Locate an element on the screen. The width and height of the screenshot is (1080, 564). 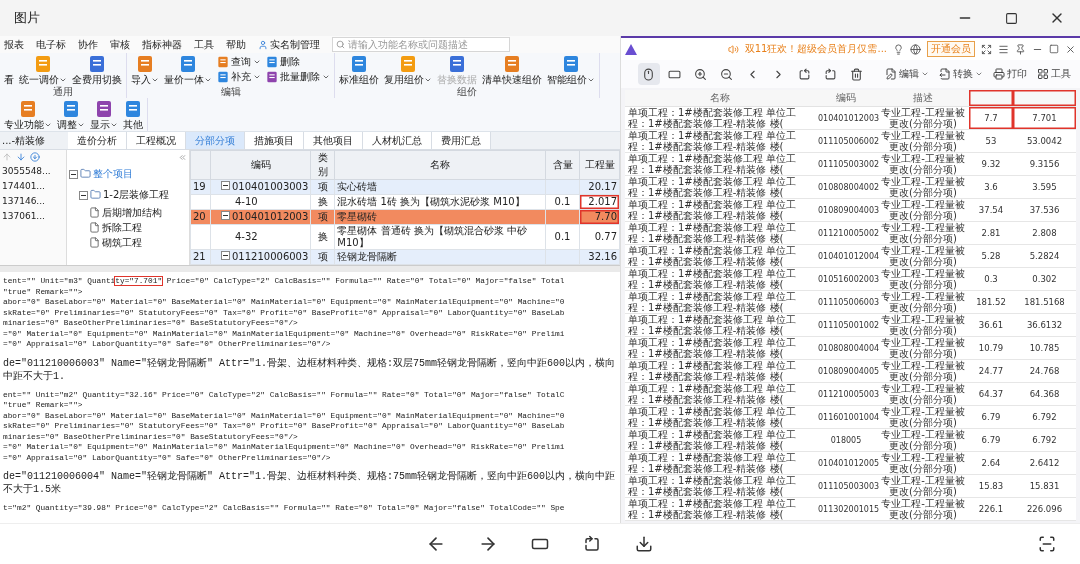
ribbon-button: 标准组价 is located at coordinates (359, 70).